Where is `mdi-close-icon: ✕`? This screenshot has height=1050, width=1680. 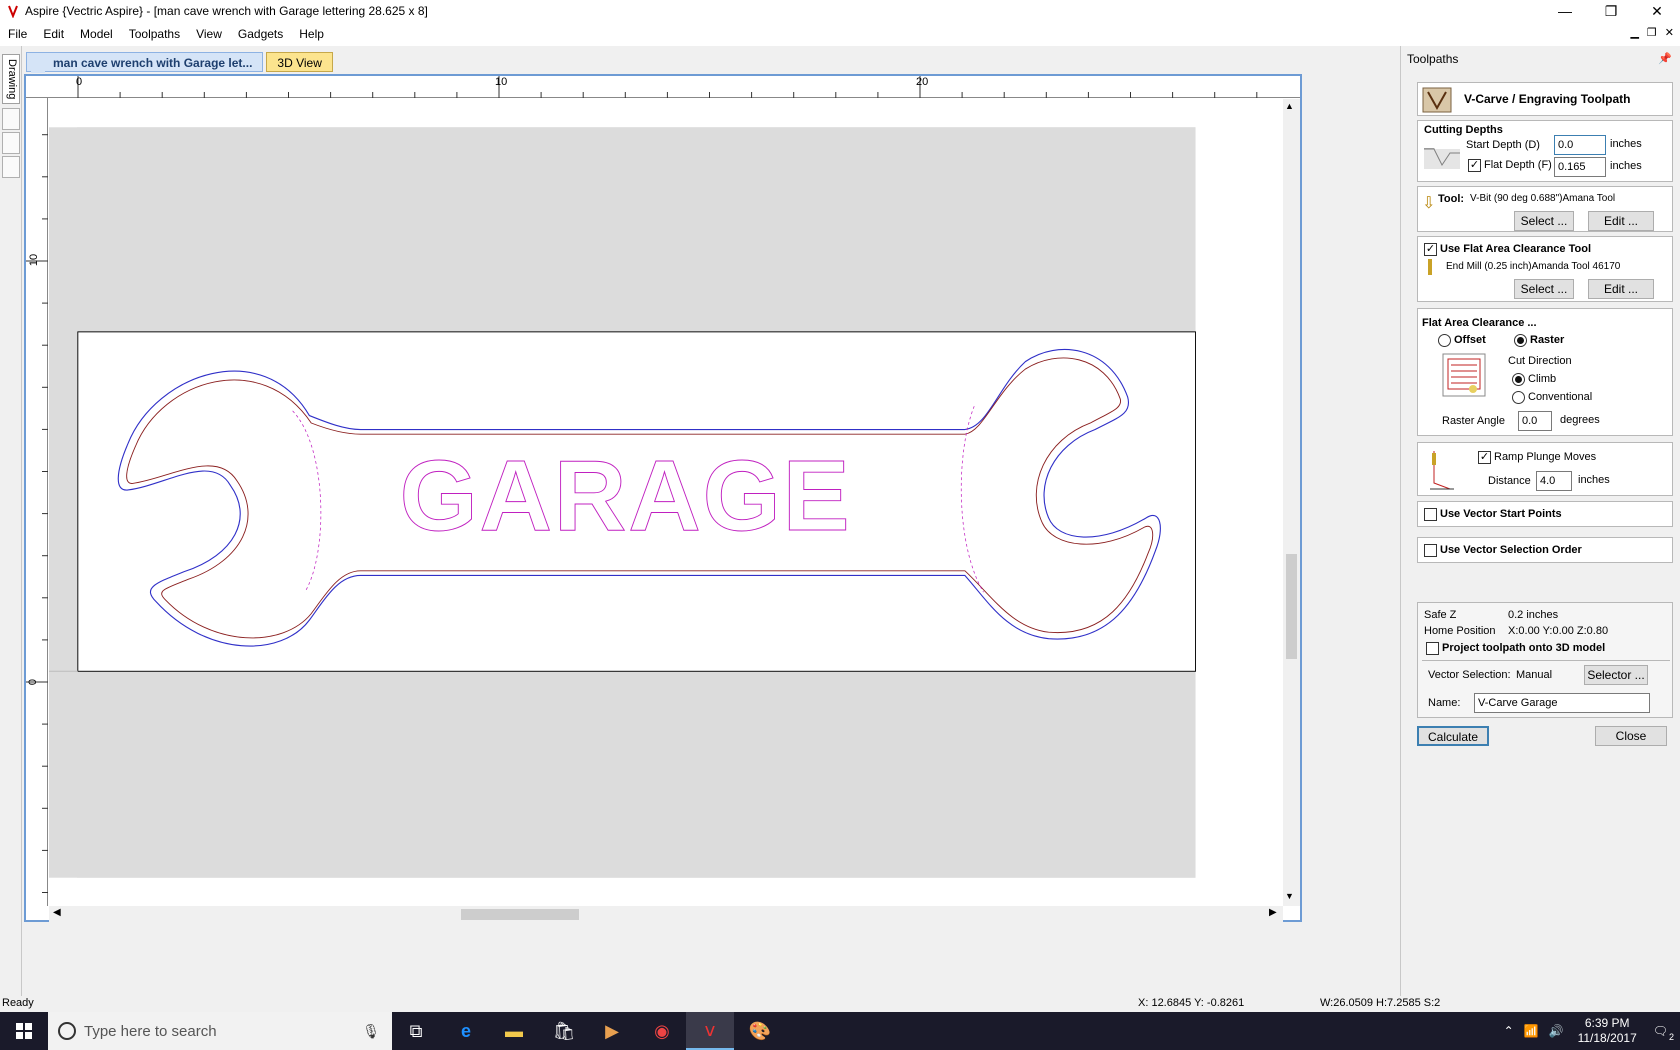
mdi-close-icon: ✕ is located at coordinates (1669, 32).